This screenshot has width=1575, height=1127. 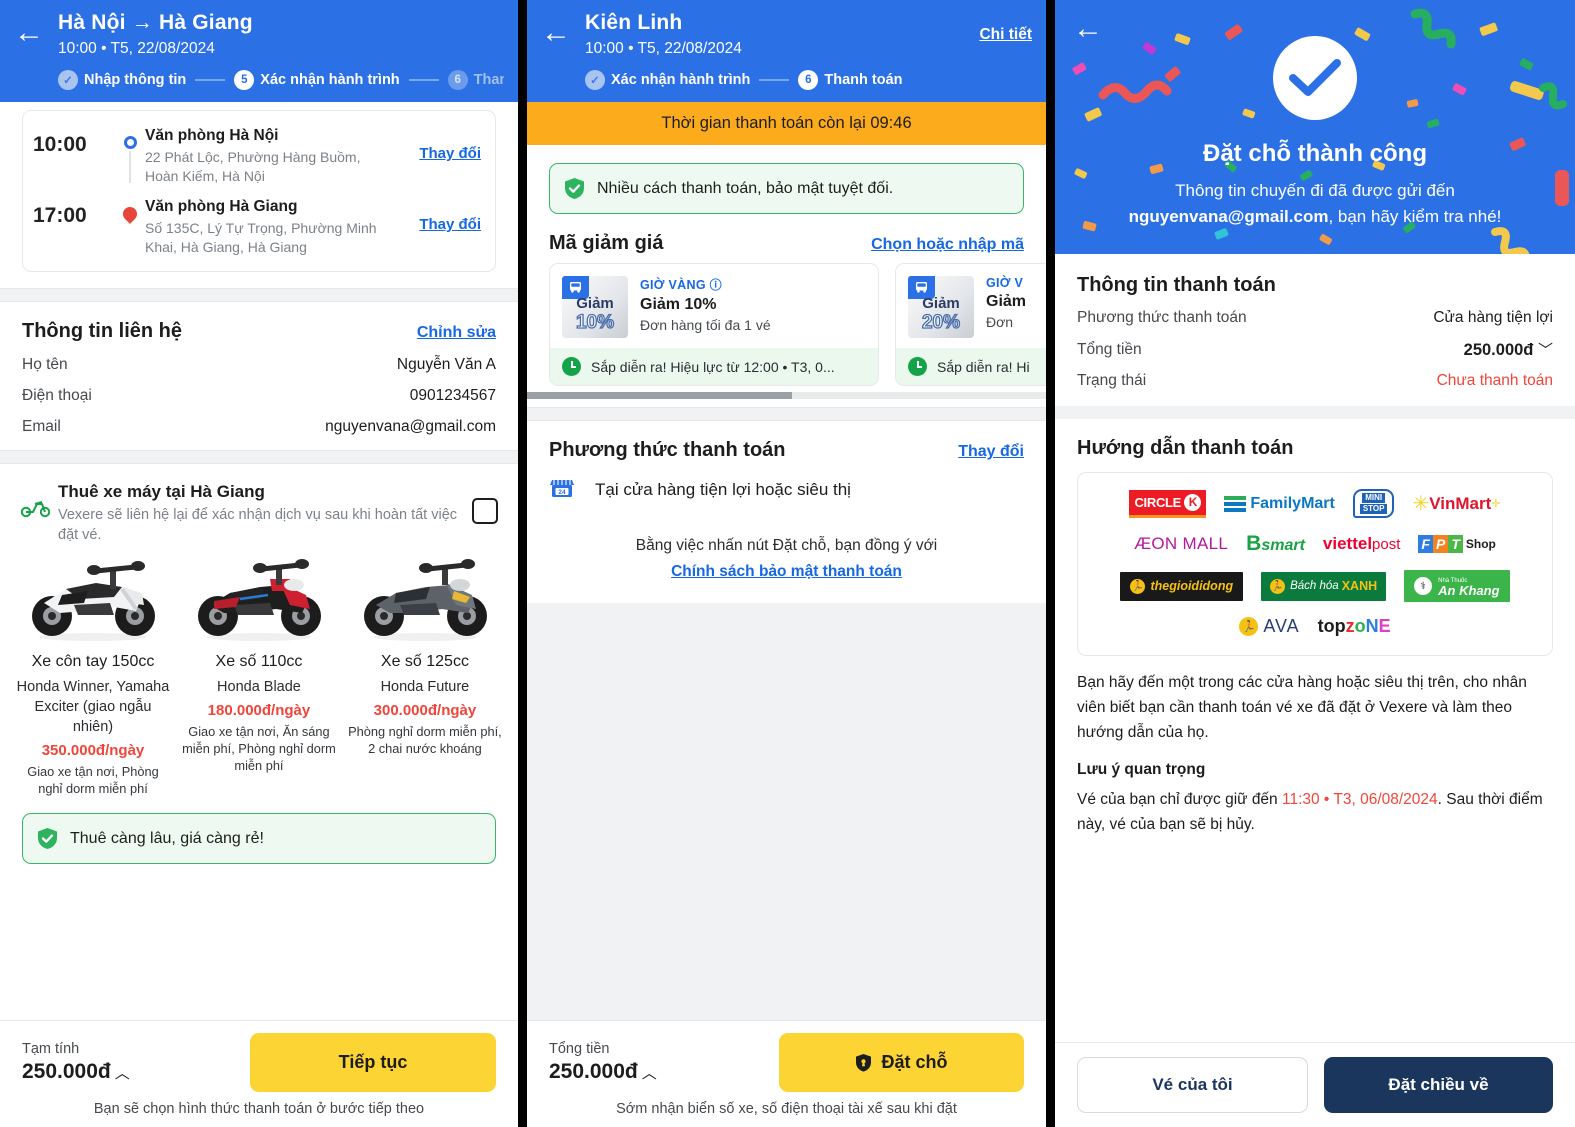 What do you see at coordinates (259, 599) in the screenshot?
I see `motorbike-red-blade-image` at bounding box center [259, 599].